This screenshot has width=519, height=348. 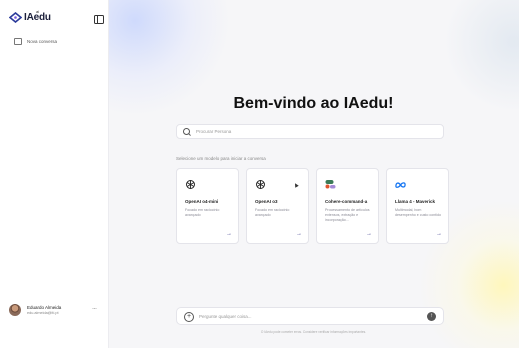 I want to click on model-name: Llama 4 - Maverick, so click(x=415, y=201).